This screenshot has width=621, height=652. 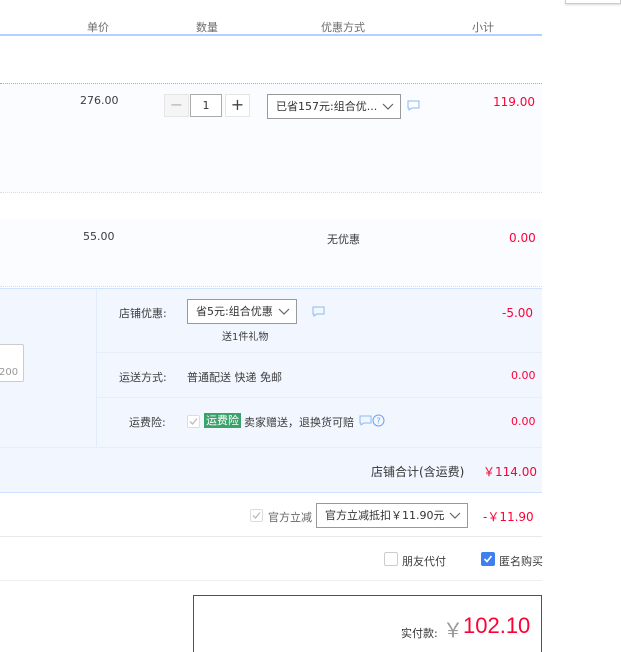 What do you see at coordinates (98, 27) in the screenshot?
I see `header-unit-price: 单价` at bounding box center [98, 27].